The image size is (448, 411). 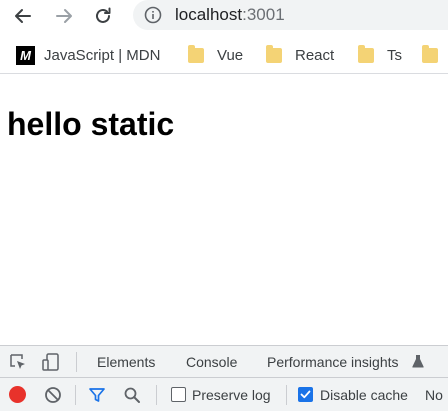 What do you see at coordinates (434, 395) in the screenshot?
I see `throttling-select: No` at bounding box center [434, 395].